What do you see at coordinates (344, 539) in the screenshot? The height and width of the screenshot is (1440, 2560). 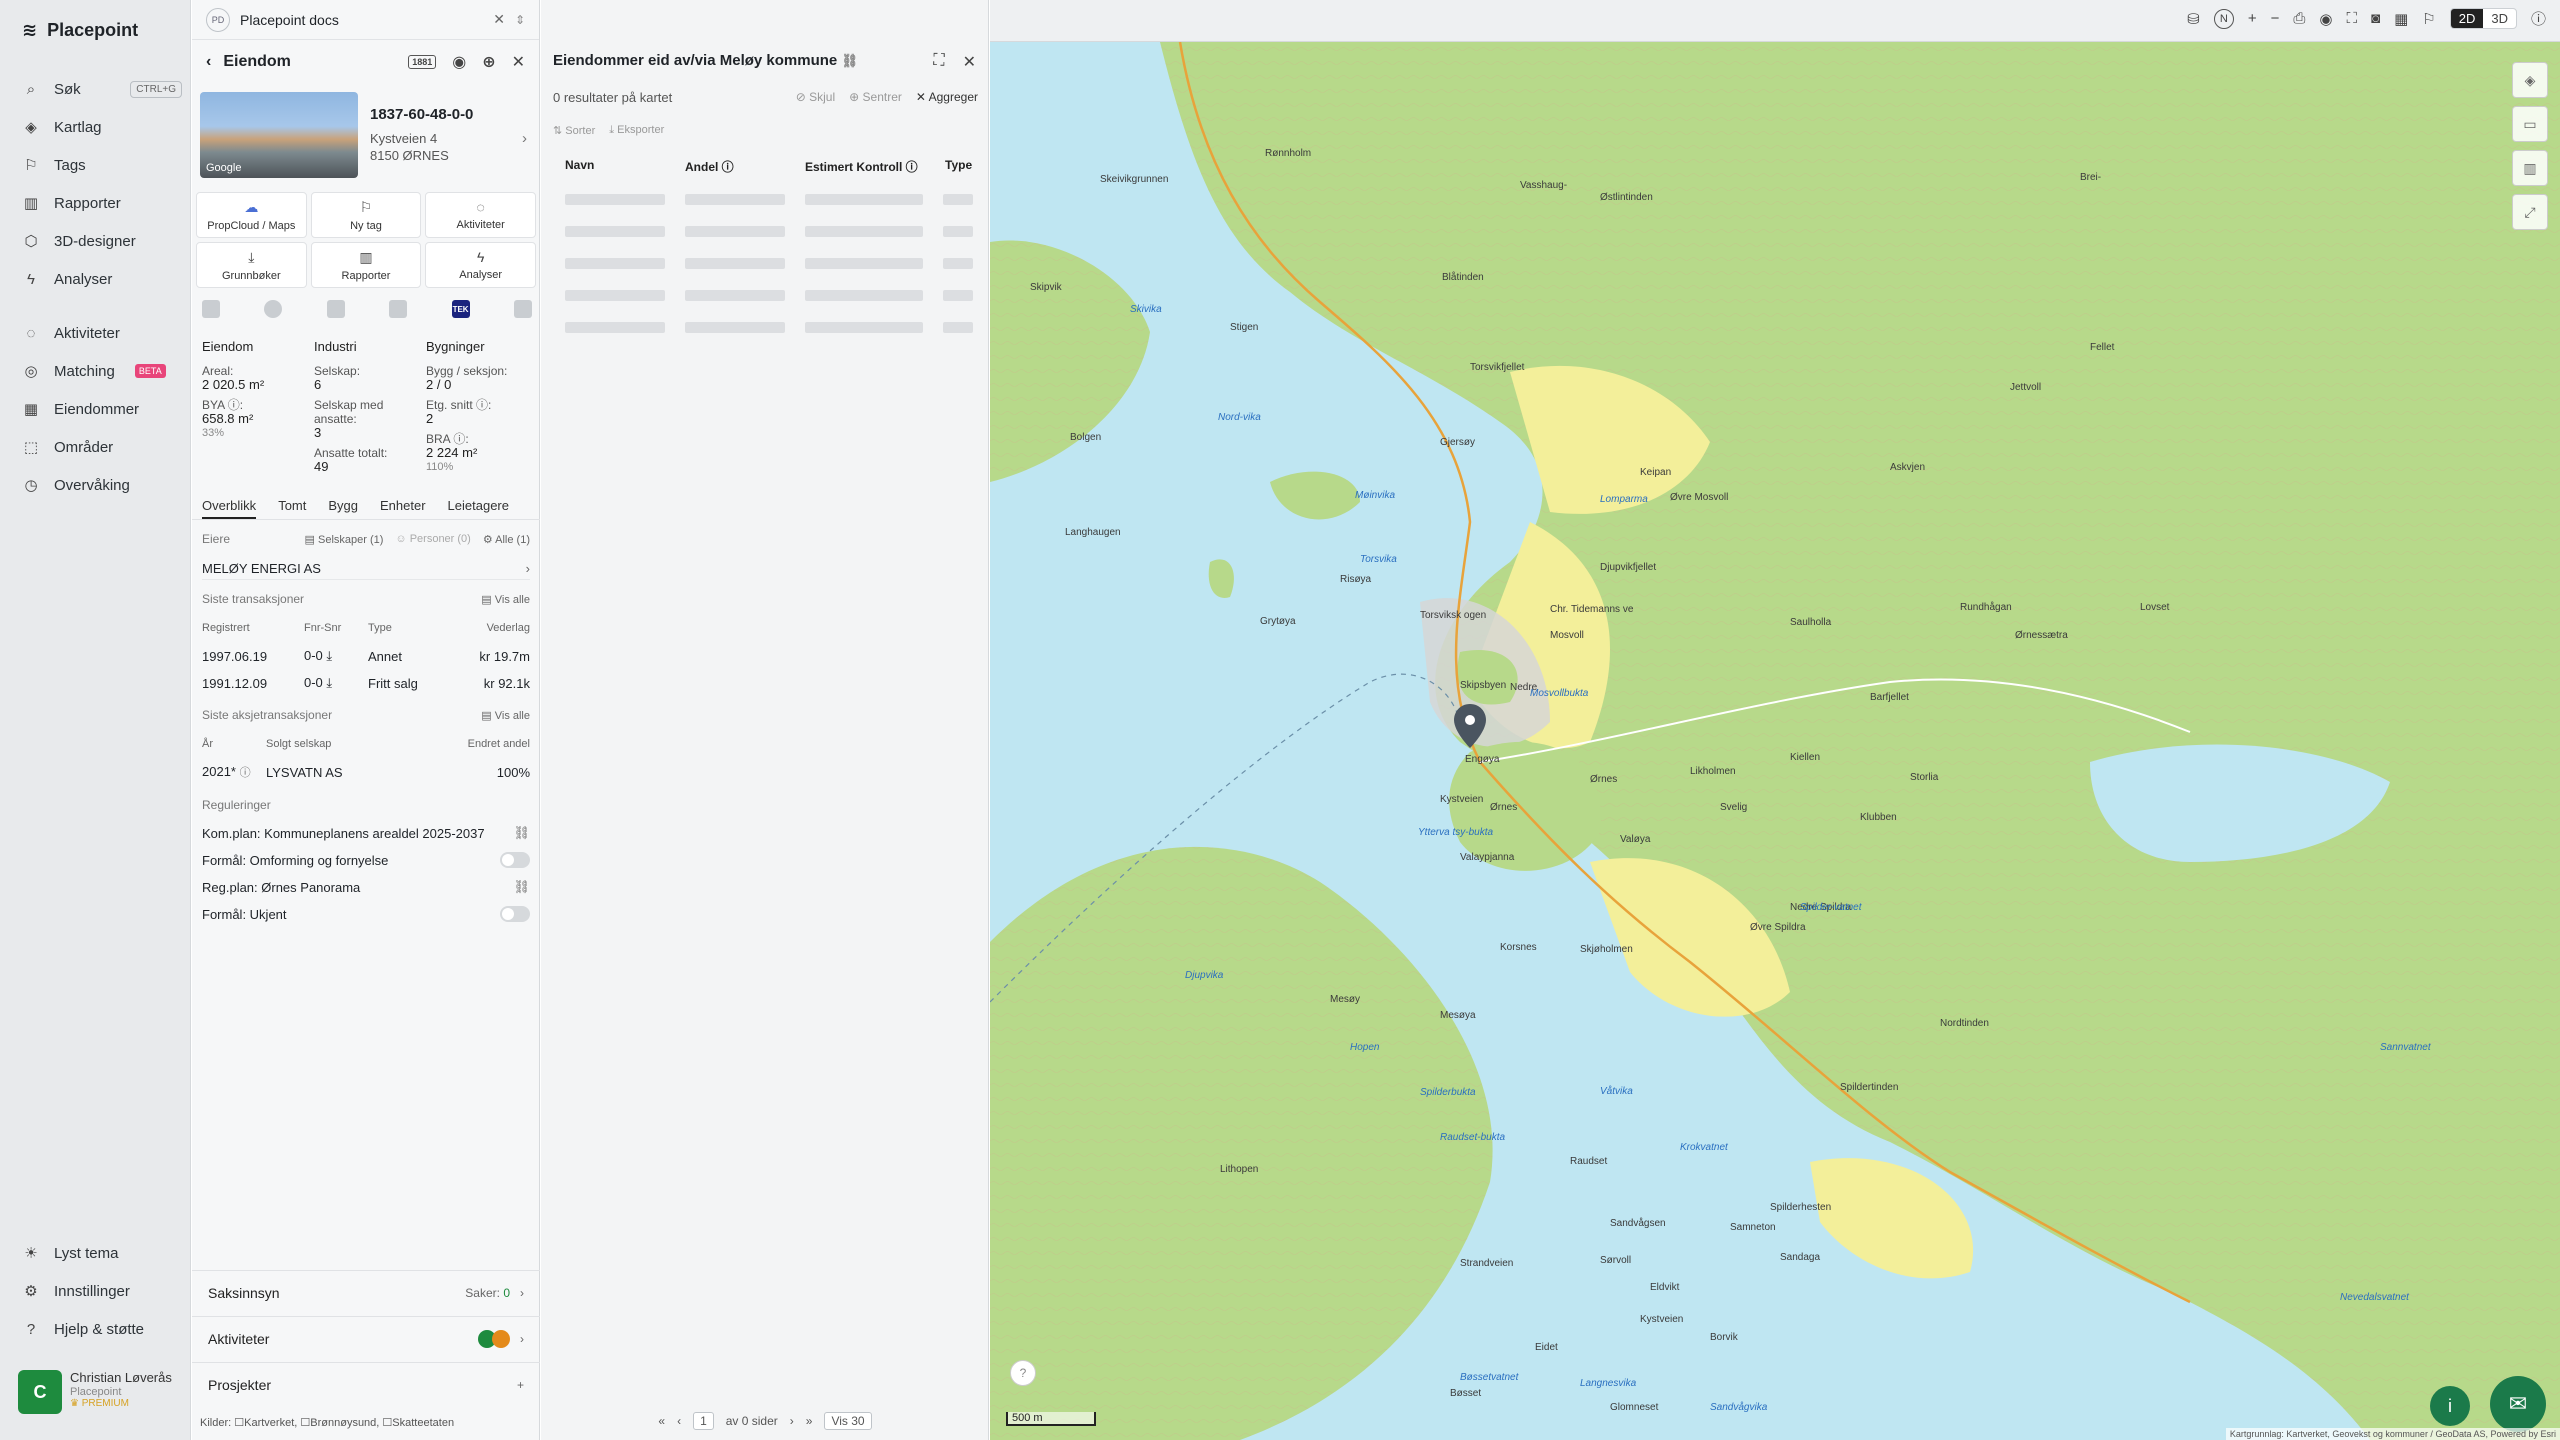 I see `filter-companies: ▤ Selskaper (1)` at bounding box center [344, 539].